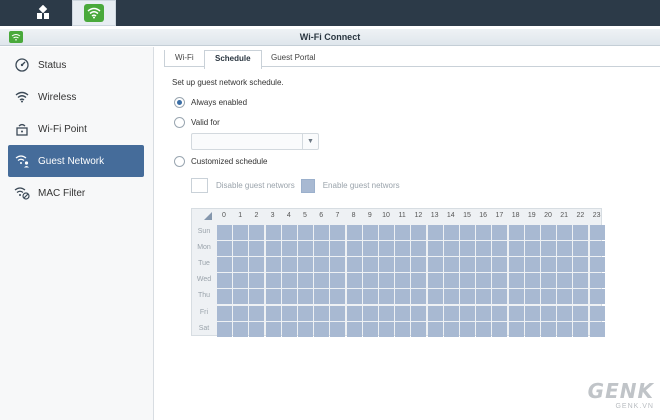 The width and height of the screenshot is (660, 420). I want to click on hour-header: 7, so click(337, 215).